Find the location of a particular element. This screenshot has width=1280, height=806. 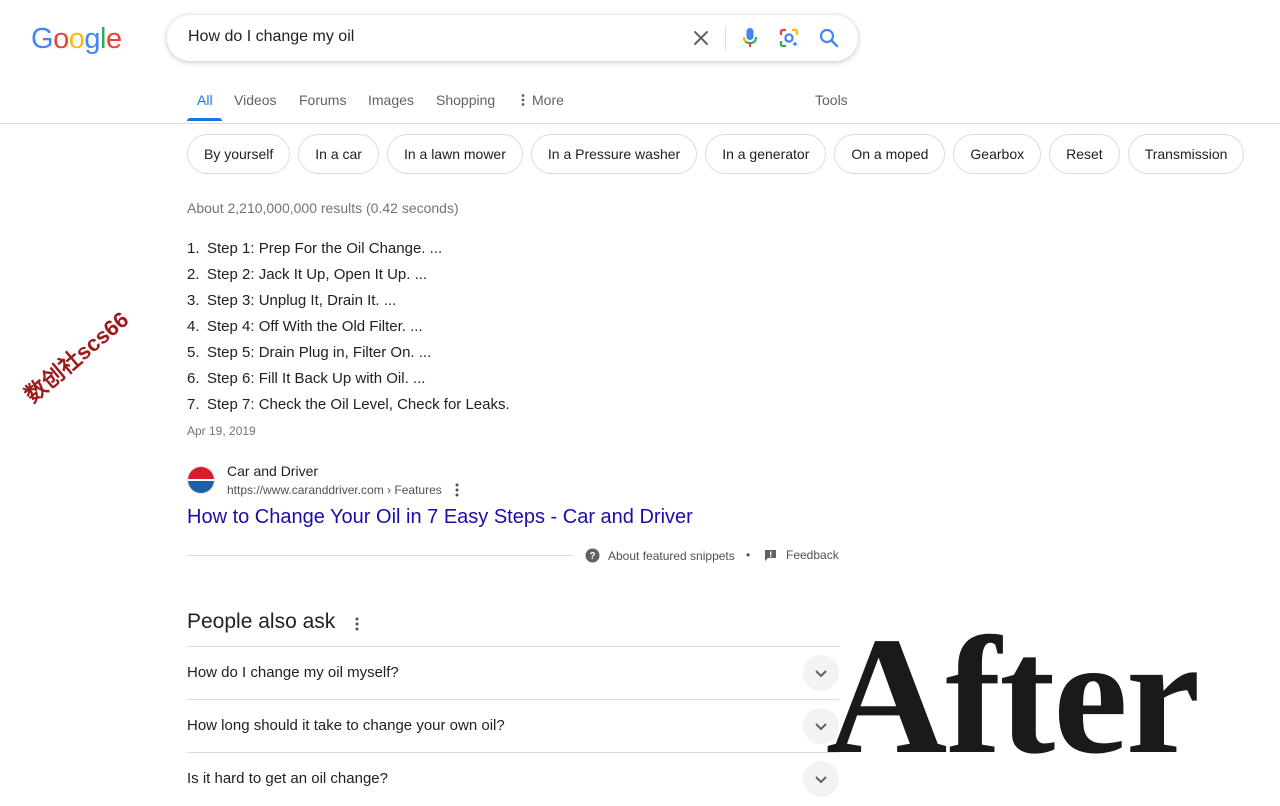

watermark: 数创社scs66 is located at coordinates (78, 355).